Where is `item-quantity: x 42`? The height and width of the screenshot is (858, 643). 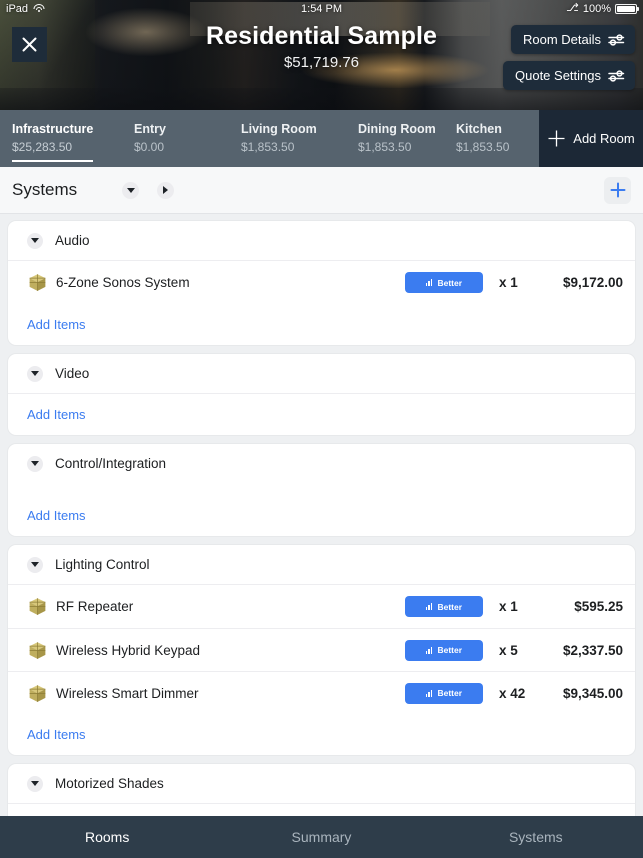 item-quantity: x 42 is located at coordinates (512, 693).